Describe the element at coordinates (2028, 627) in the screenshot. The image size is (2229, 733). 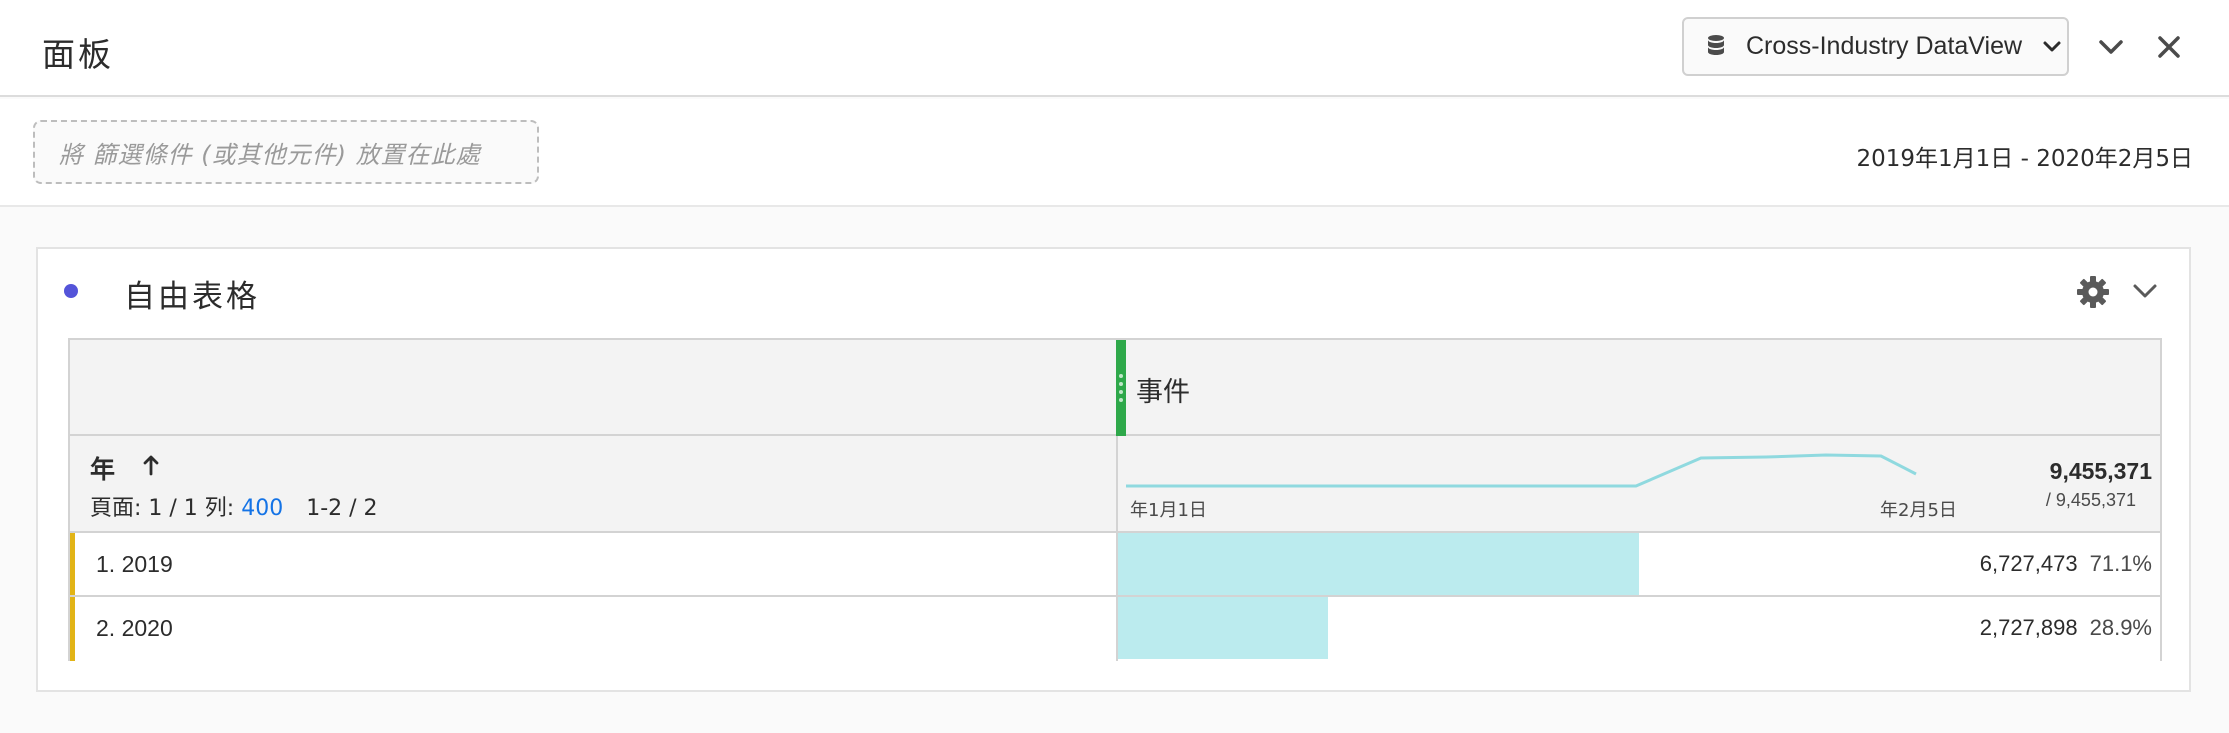
I see `row-count: 2,727,898` at that location.